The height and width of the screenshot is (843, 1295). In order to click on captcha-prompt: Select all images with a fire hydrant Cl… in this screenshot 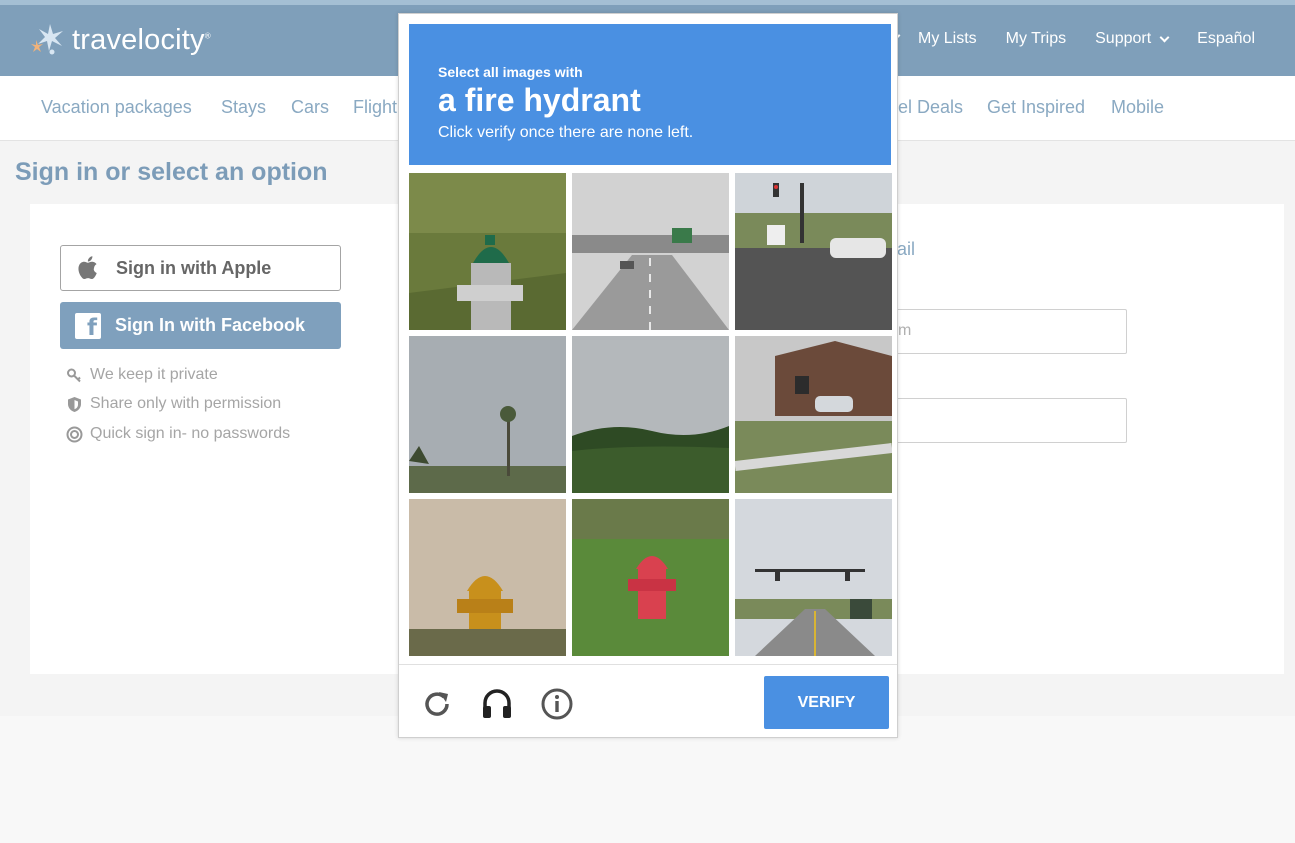, I will do `click(650, 94)`.